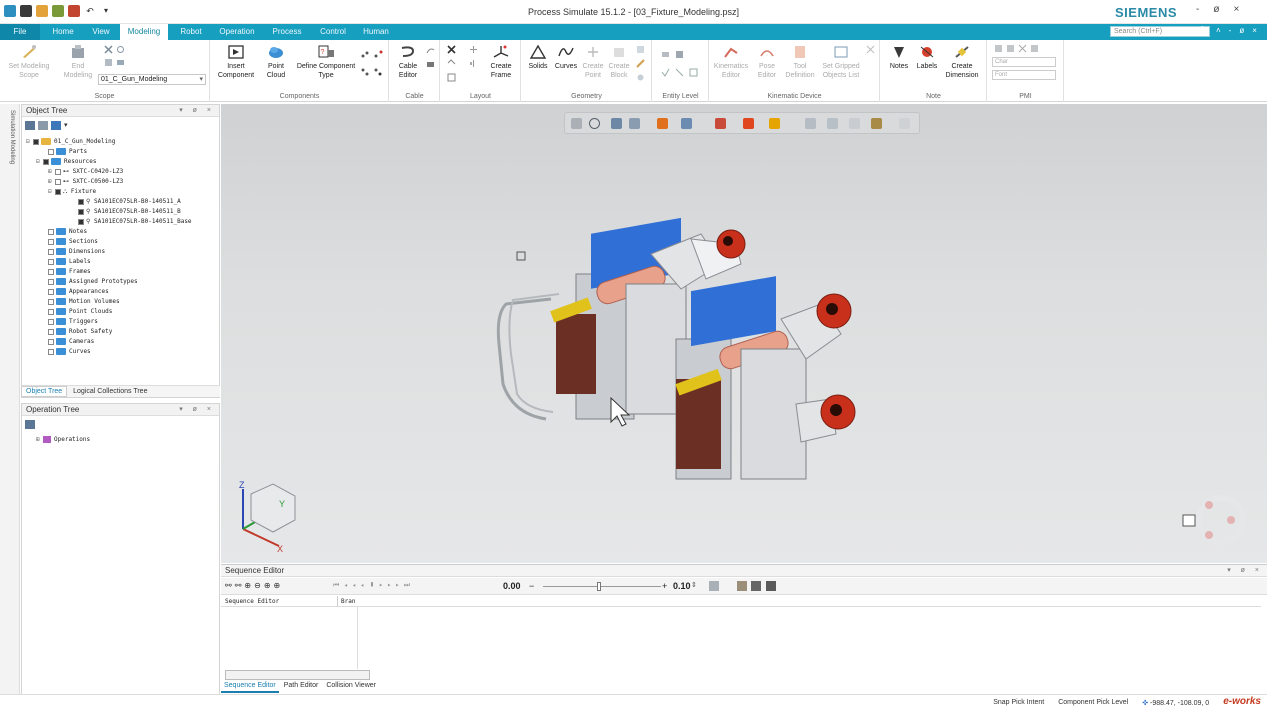 This screenshot has height=722, width=1267. What do you see at coordinates (63, 32) in the screenshot?
I see `tab-home: Home` at bounding box center [63, 32].